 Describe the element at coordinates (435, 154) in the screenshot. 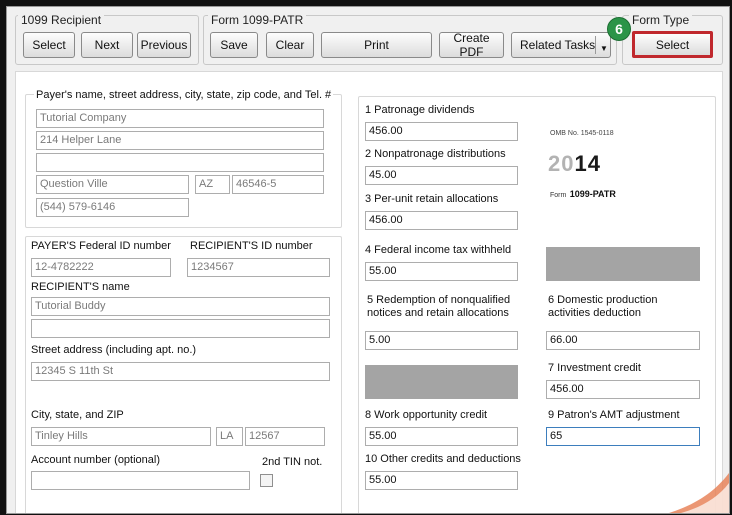

I see `box2-label: 2 Nonpatronage distributions` at that location.